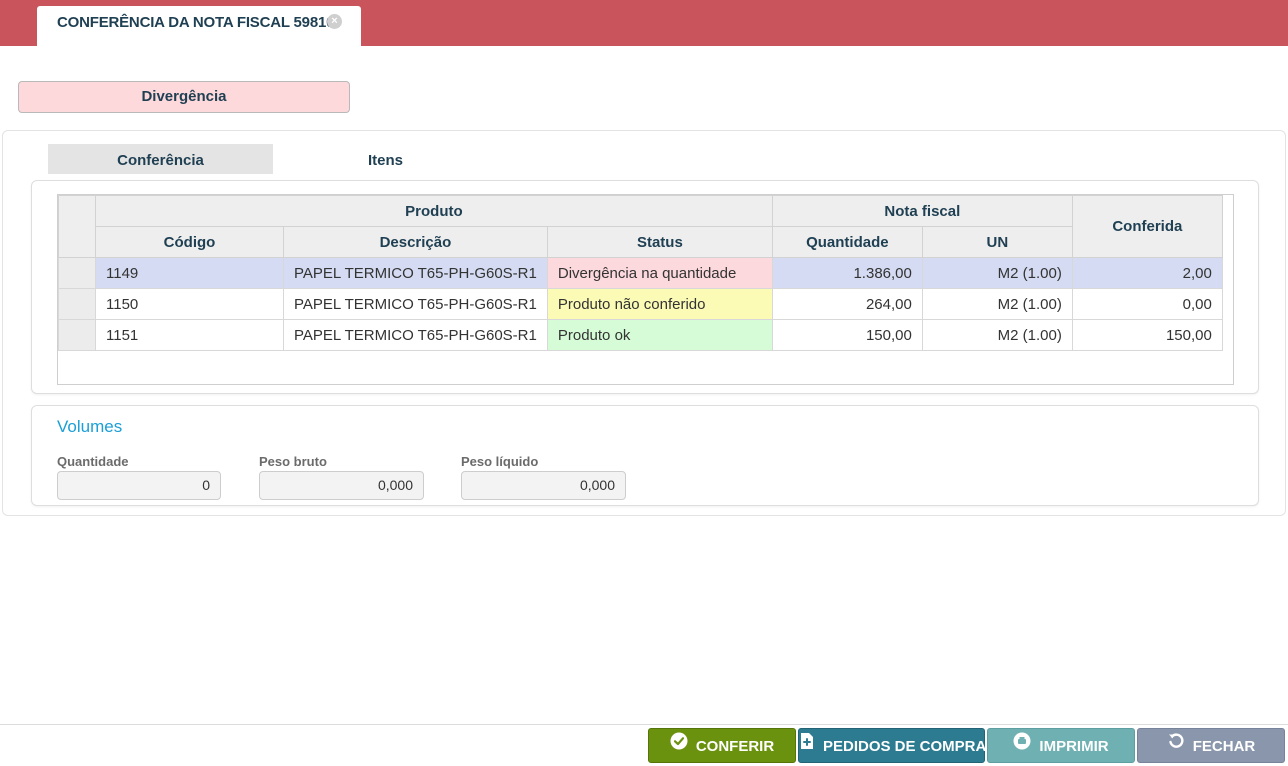 The image size is (1288, 766). What do you see at coordinates (1147, 304) in the screenshot?
I see `cell-conferida: 0,00` at bounding box center [1147, 304].